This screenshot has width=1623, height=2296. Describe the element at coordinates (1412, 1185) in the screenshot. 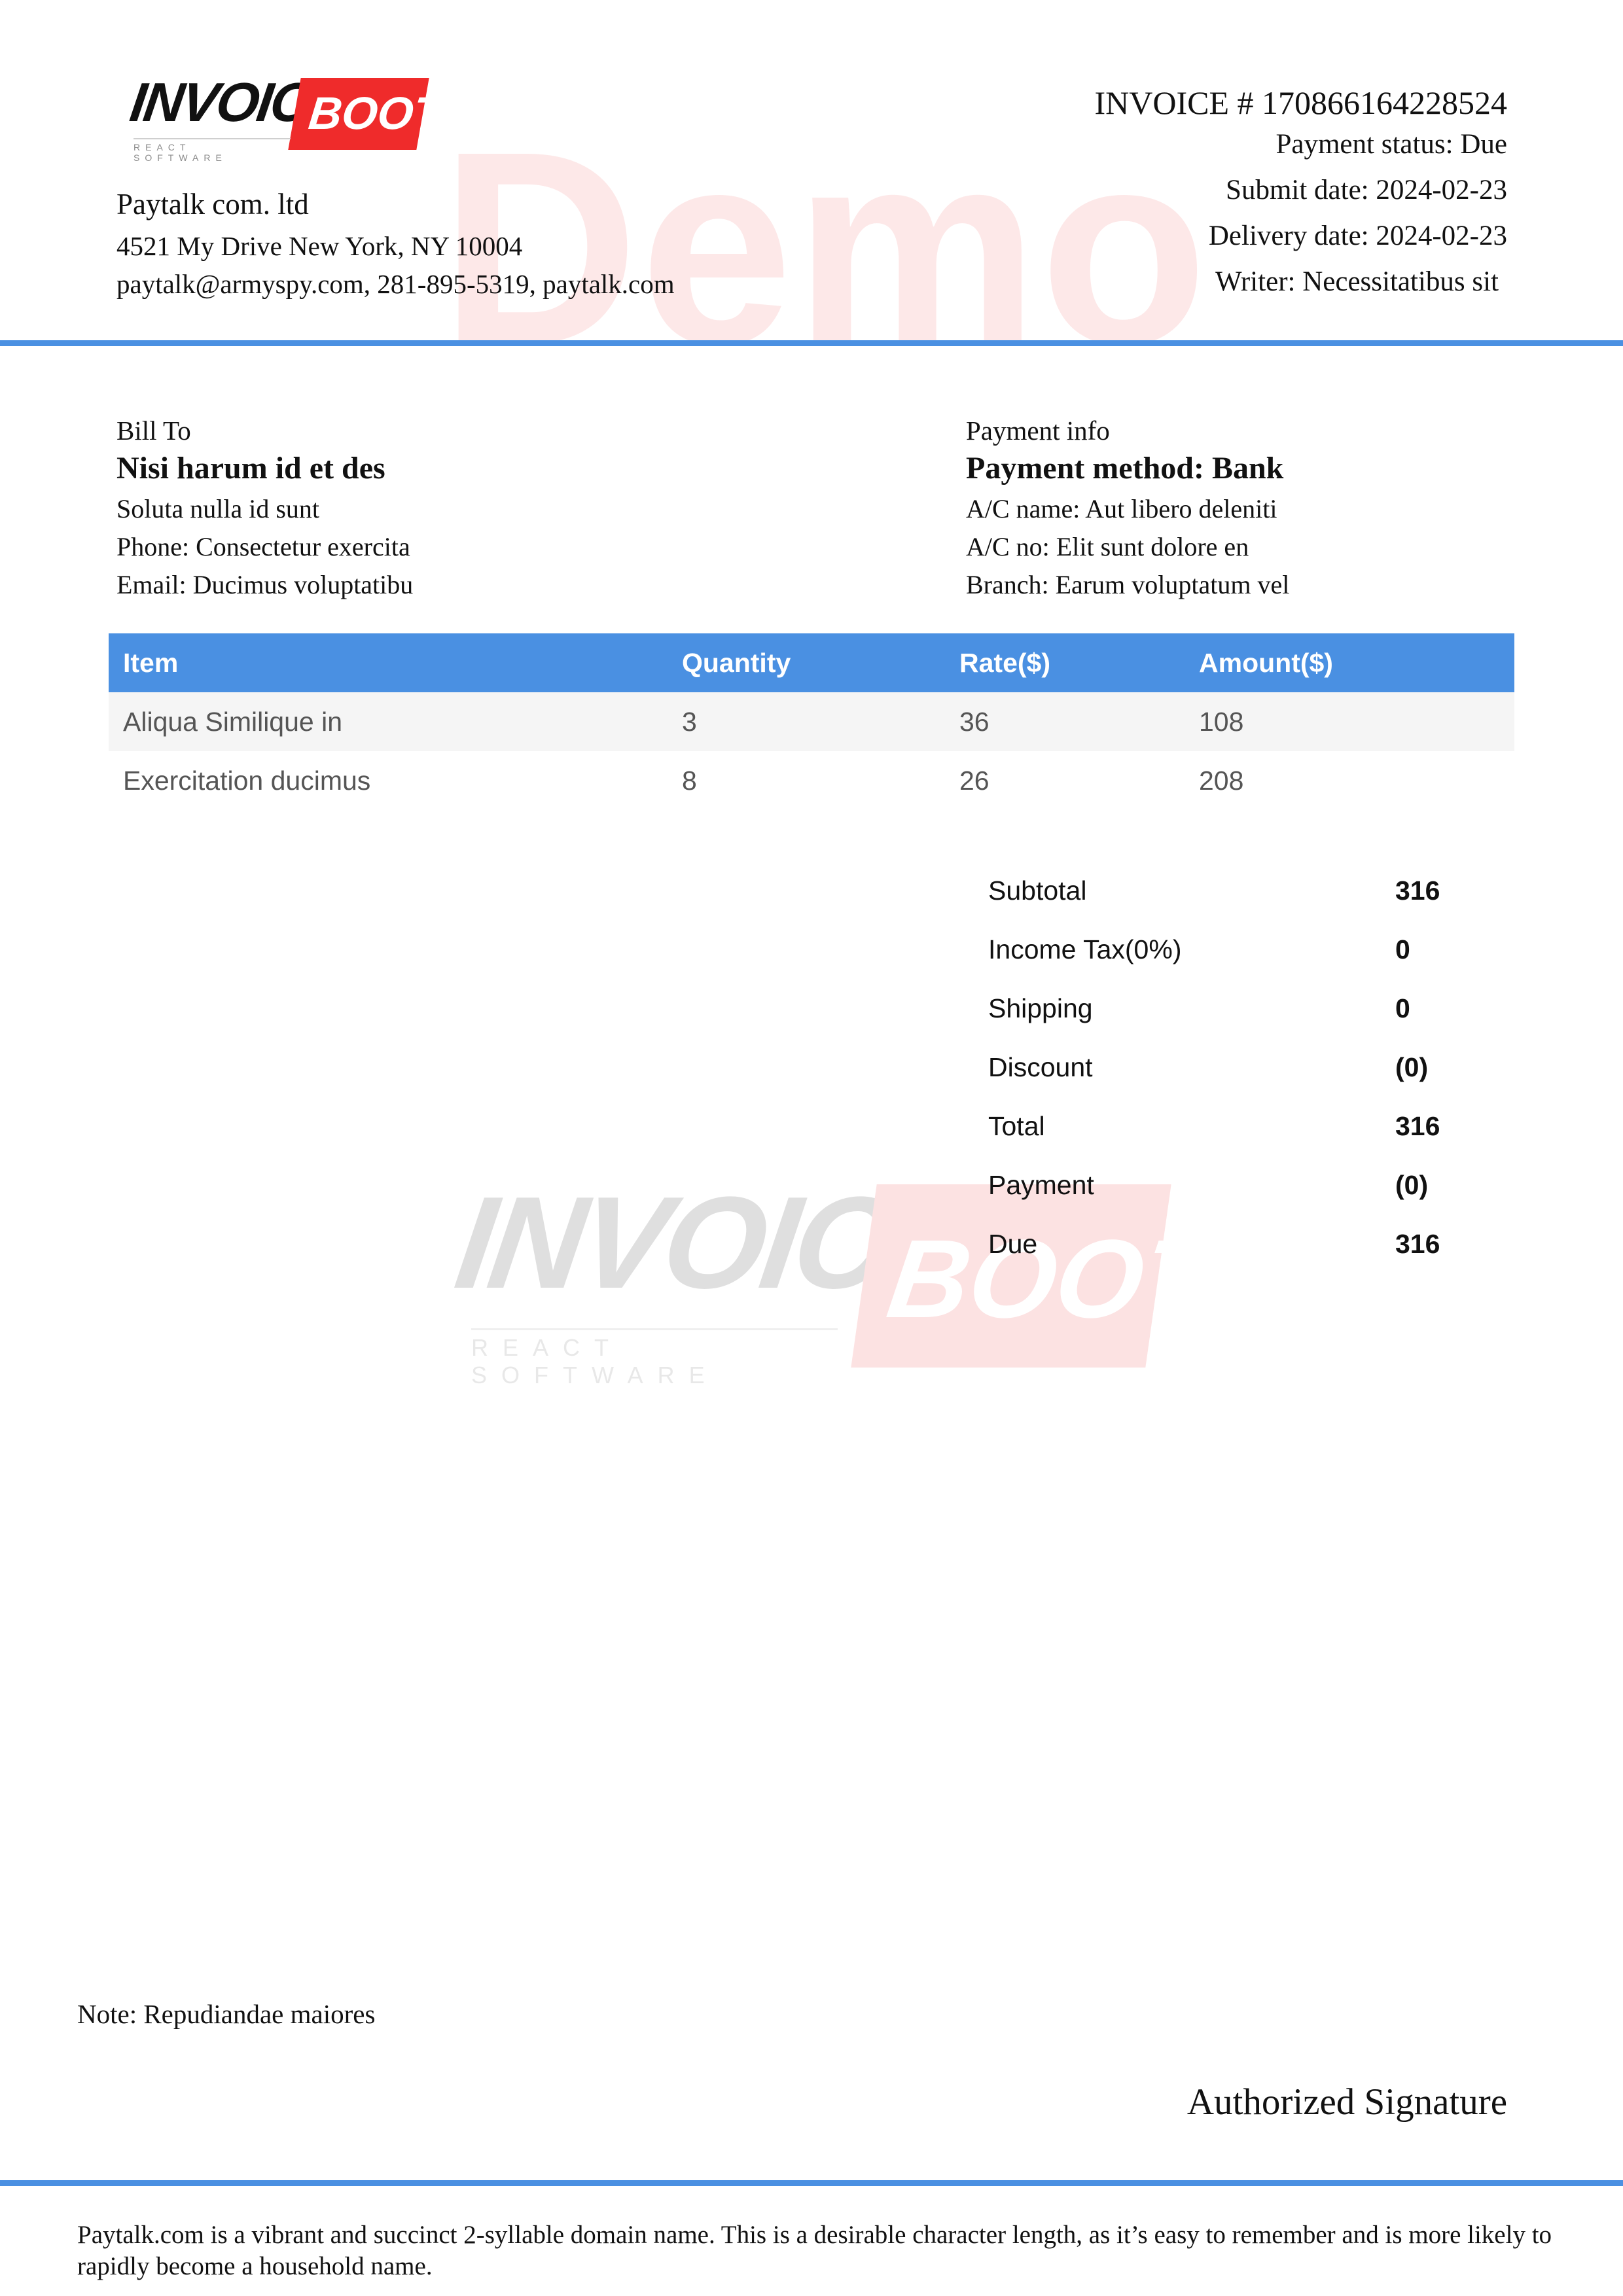

I see `payment-value: (0)` at that location.